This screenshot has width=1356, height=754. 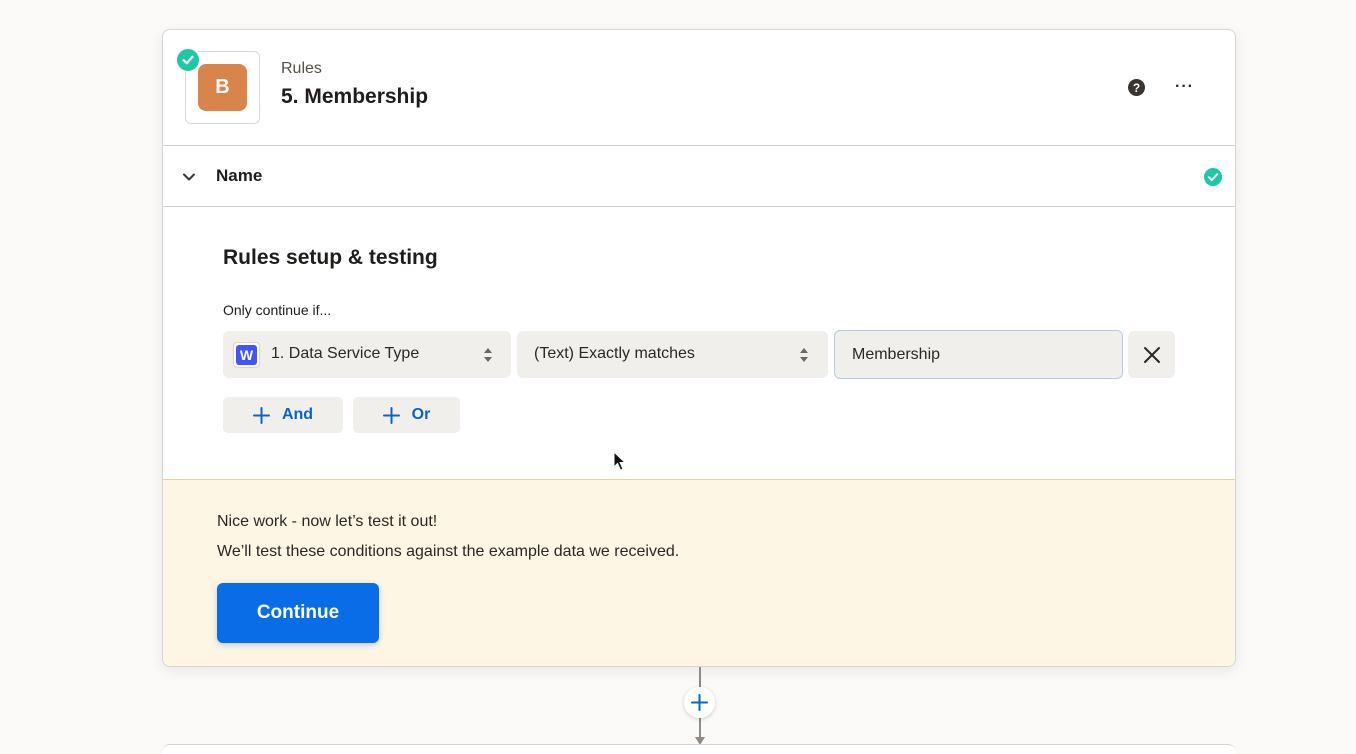 I want to click on chevron-down-icon, so click(x=189, y=177).